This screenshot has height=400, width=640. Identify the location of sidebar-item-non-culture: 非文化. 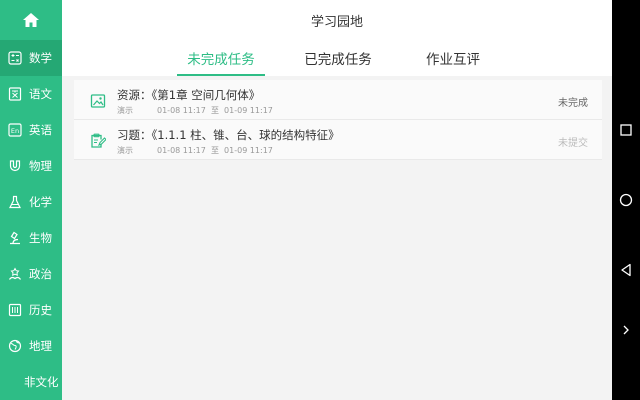
(31, 382).